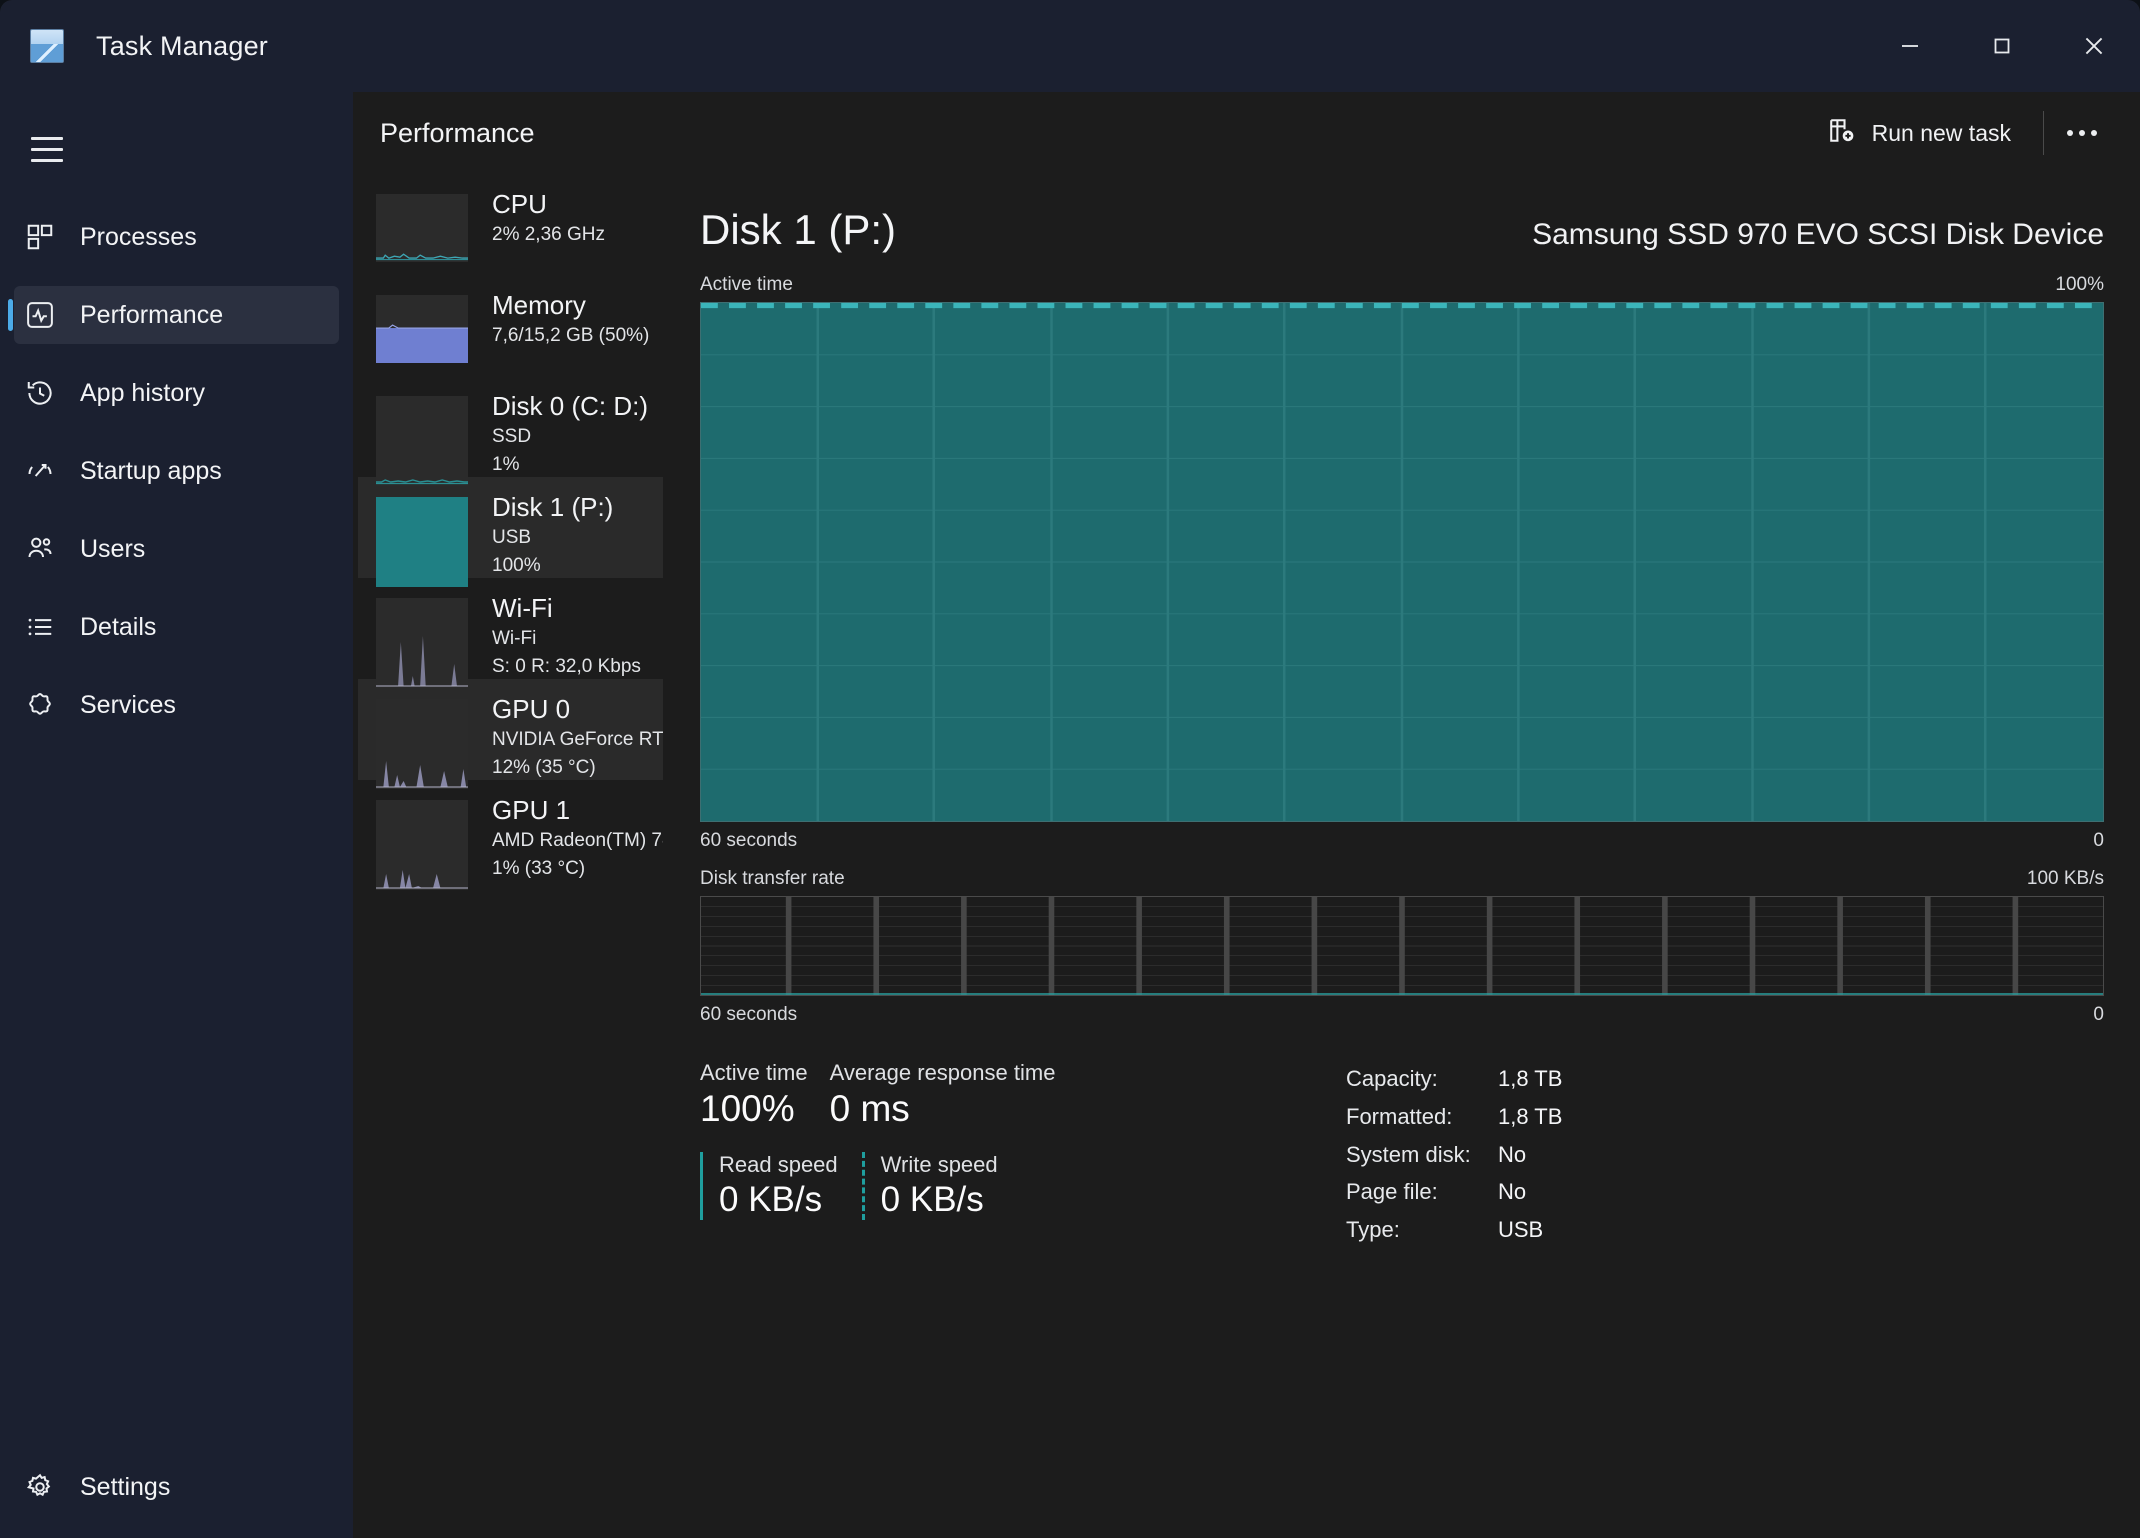  What do you see at coordinates (749, 840) in the screenshot?
I see `active-graph-x-label: 60 seconds` at bounding box center [749, 840].